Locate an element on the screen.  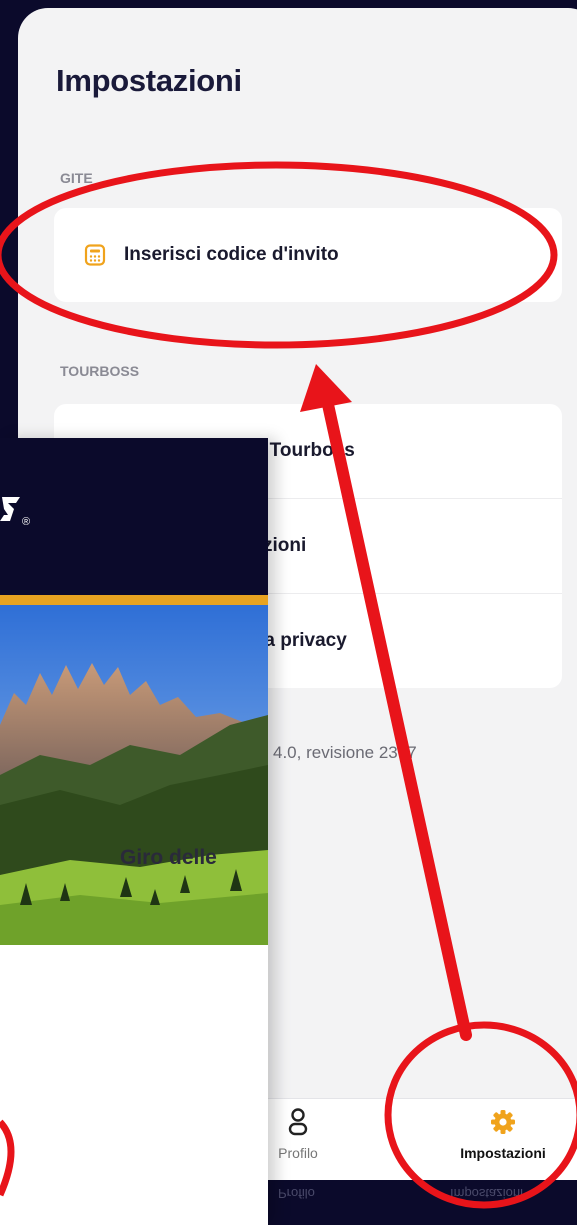
page-title: Impostazioni is located at coordinates (149, 80).